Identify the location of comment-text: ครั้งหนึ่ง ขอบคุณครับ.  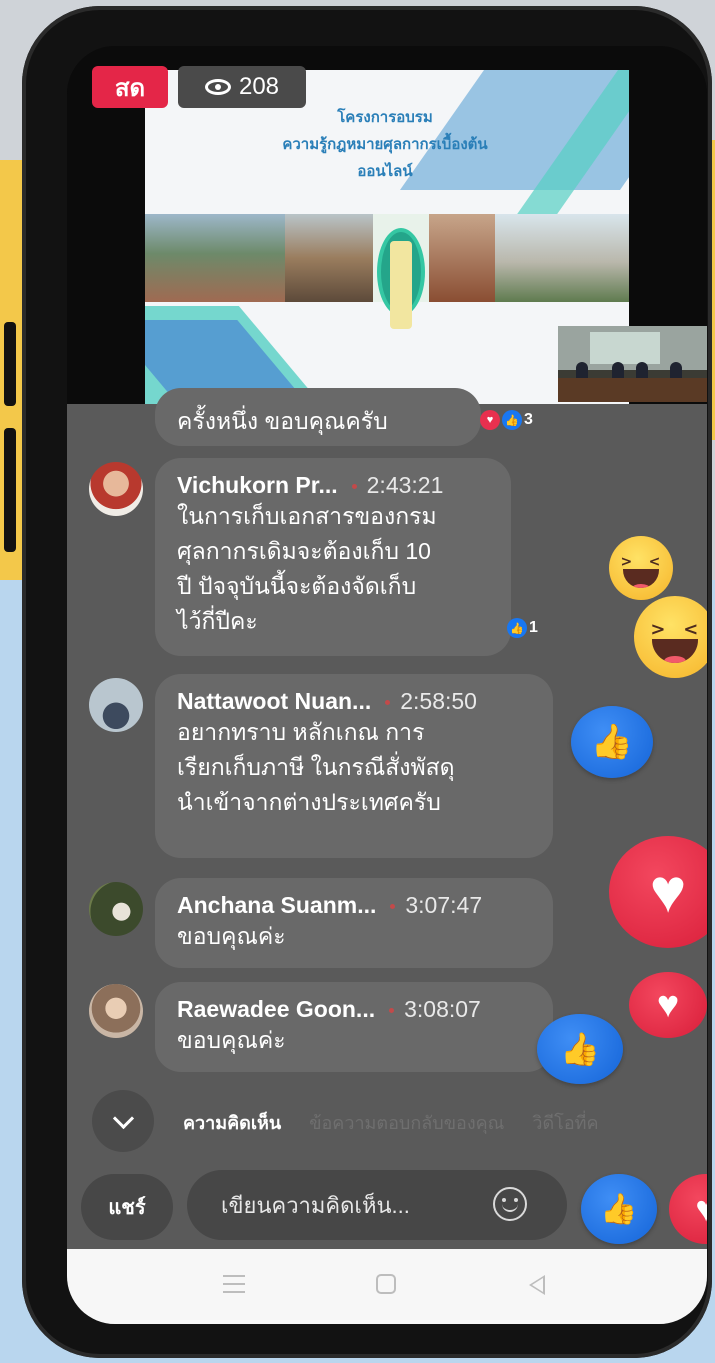
(282, 421).